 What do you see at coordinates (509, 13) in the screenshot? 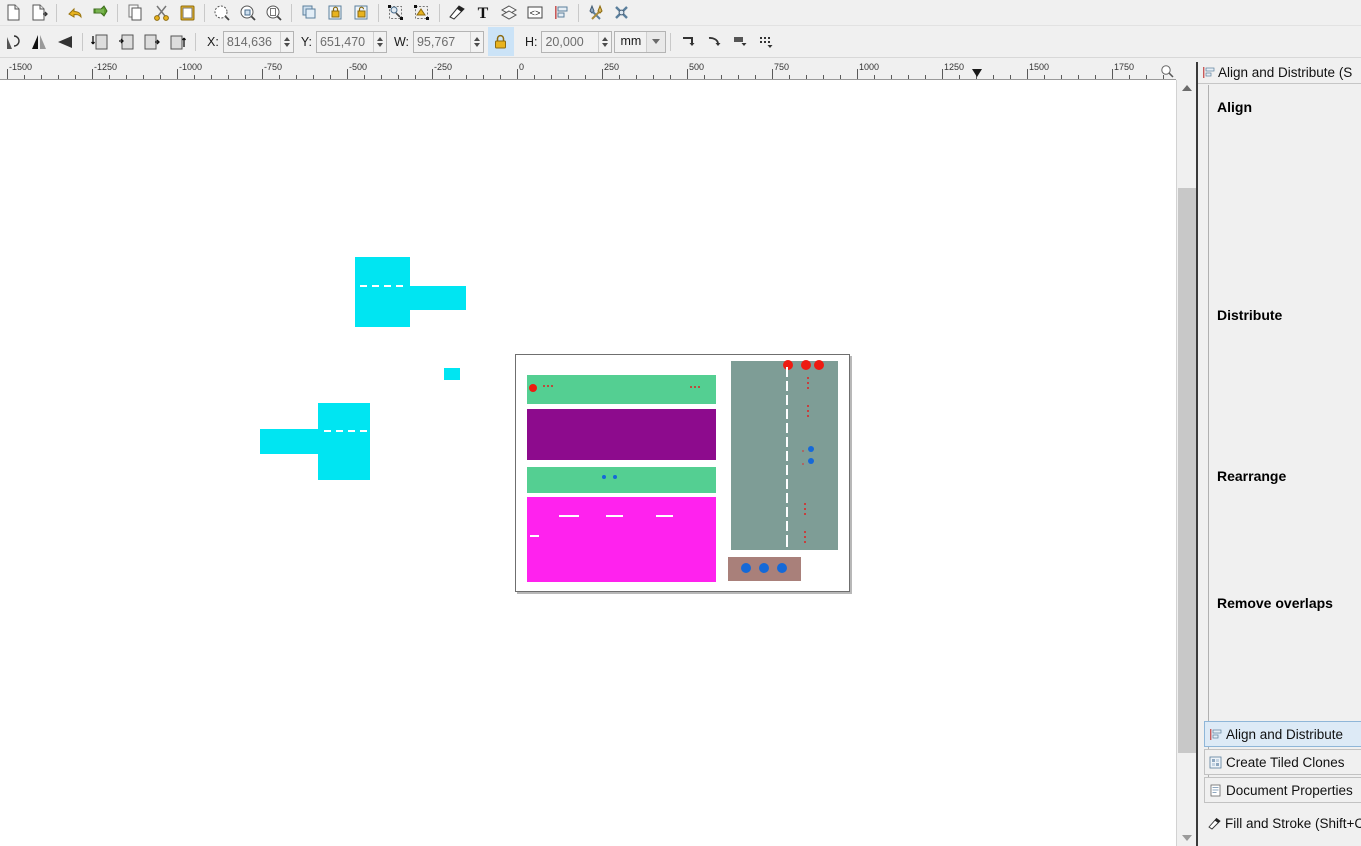
I see `layers-icon` at bounding box center [509, 13].